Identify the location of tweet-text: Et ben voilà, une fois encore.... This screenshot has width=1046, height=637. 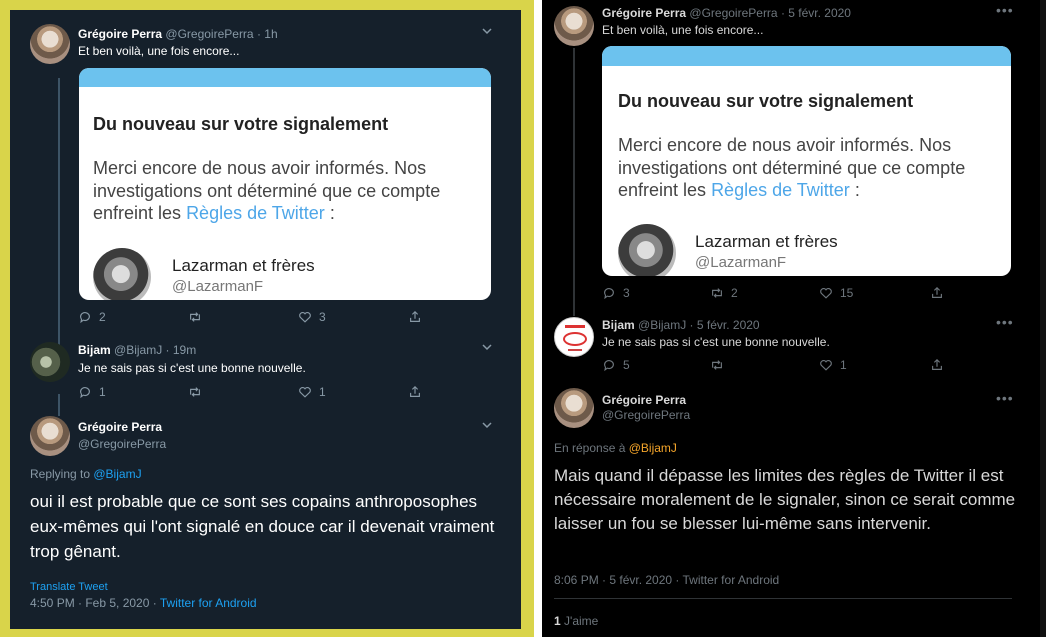
(159, 51).